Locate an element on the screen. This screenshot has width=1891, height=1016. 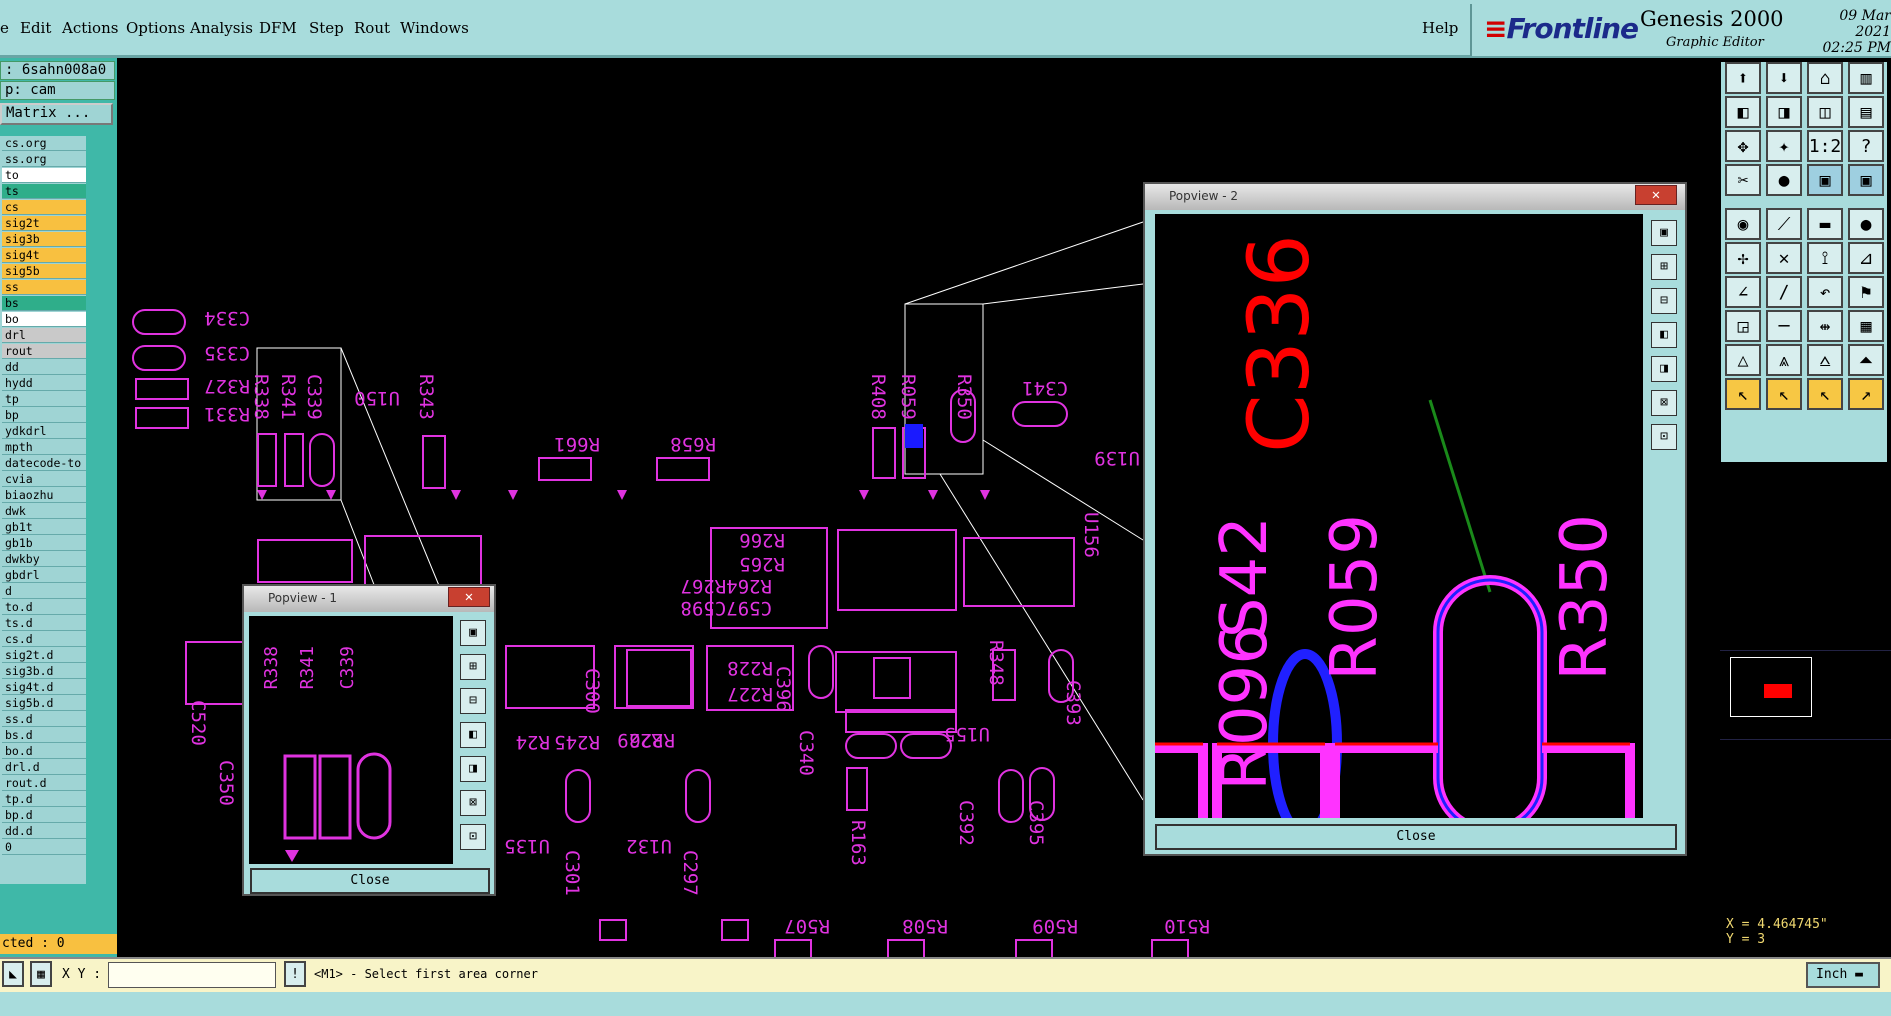
layer-item: dd is located at coordinates (44, 367).